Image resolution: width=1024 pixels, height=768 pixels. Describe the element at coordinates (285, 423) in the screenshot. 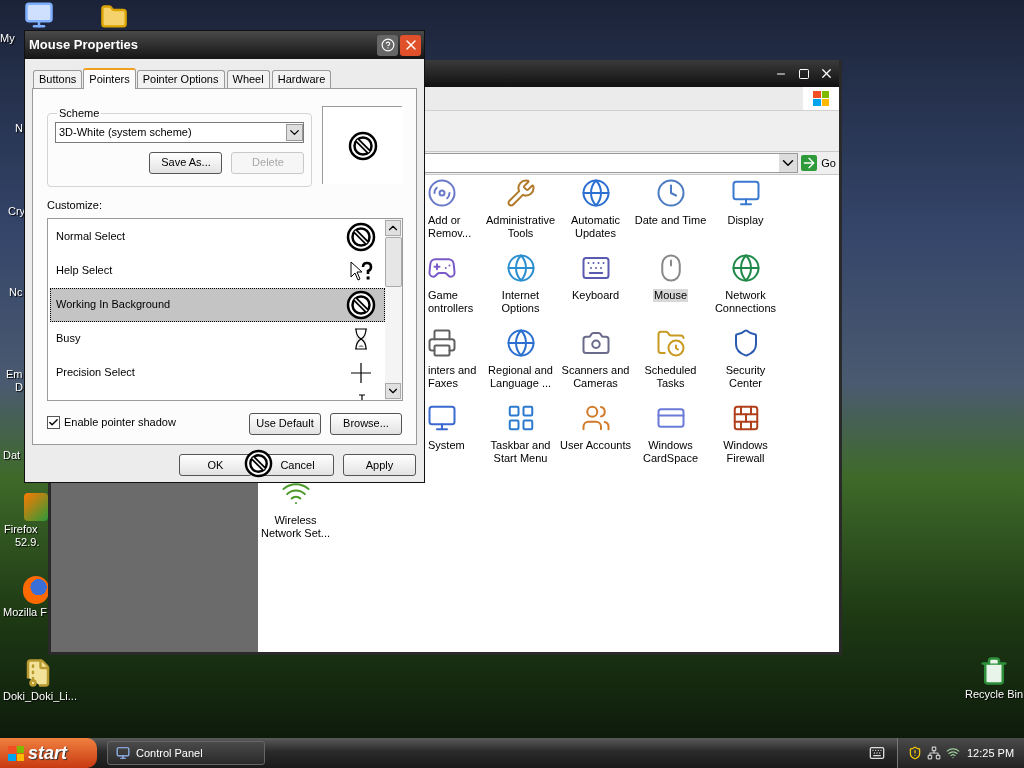

I see `dialog-button: Use Default` at that location.